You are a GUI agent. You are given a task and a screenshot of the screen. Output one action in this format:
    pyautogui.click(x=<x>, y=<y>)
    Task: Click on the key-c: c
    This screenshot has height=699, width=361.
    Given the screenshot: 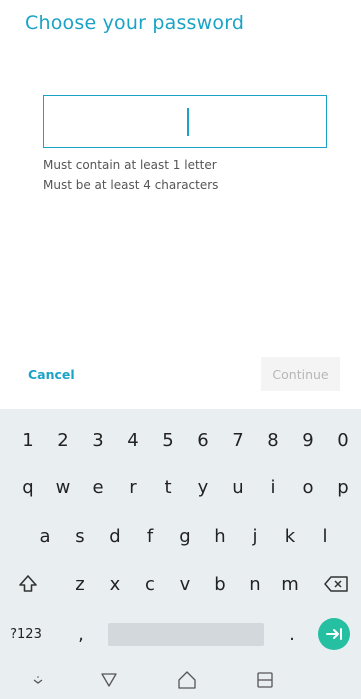 What is the action you would take?
    pyautogui.click(x=150, y=584)
    